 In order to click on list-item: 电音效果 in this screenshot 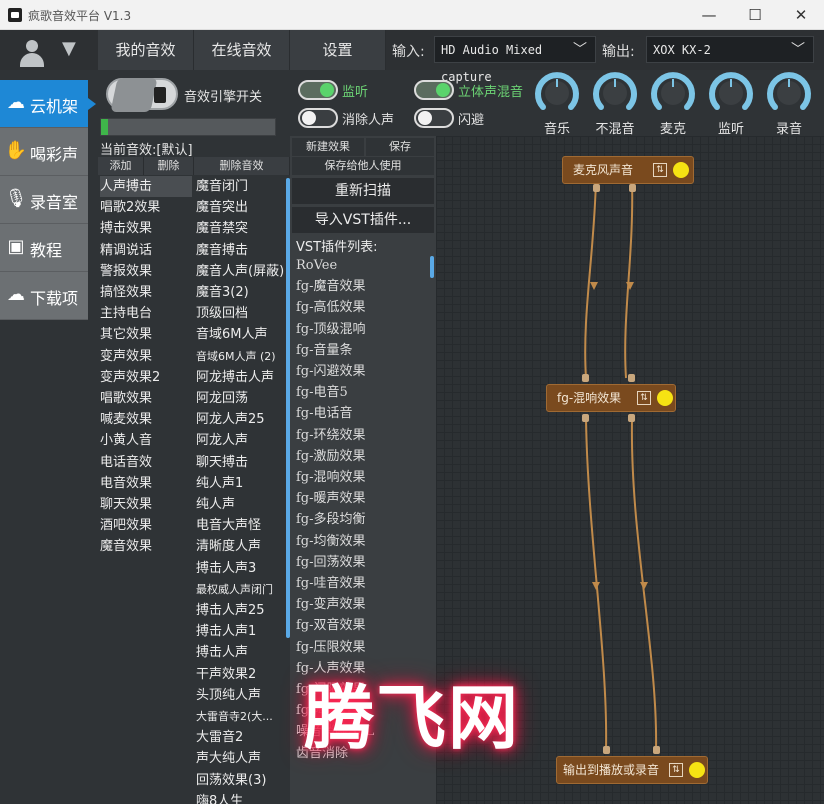, I will do `click(126, 483)`.